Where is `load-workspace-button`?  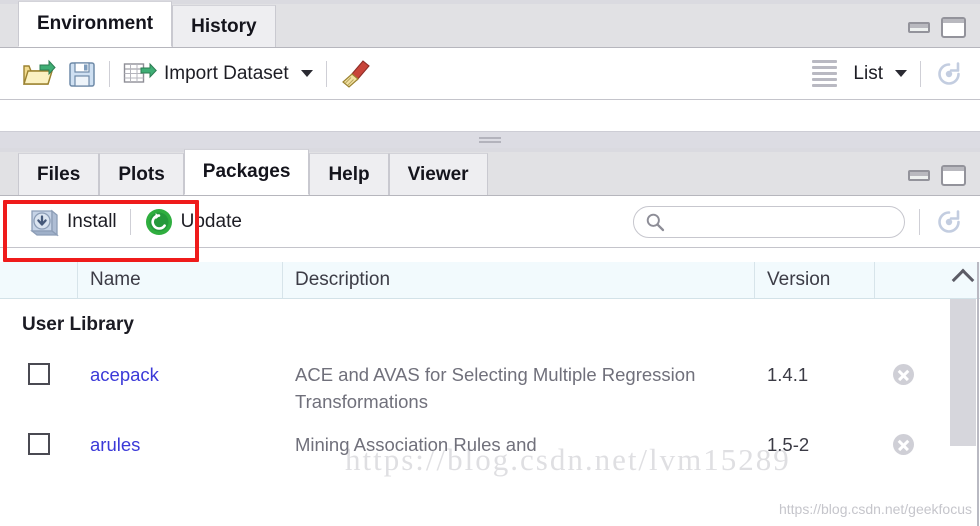 load-workspace-button is located at coordinates (39, 74).